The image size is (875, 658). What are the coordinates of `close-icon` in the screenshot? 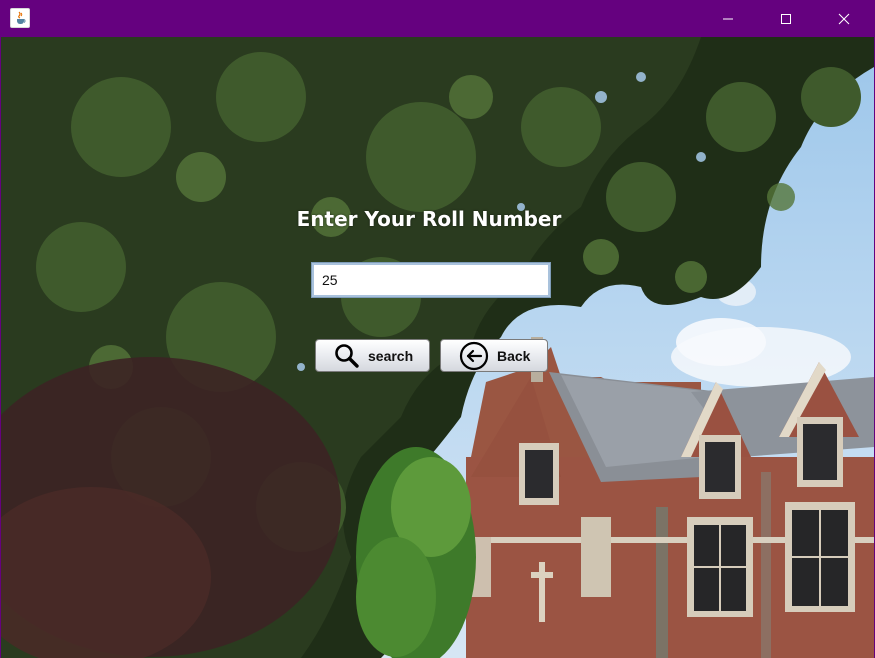 It's located at (844, 18).